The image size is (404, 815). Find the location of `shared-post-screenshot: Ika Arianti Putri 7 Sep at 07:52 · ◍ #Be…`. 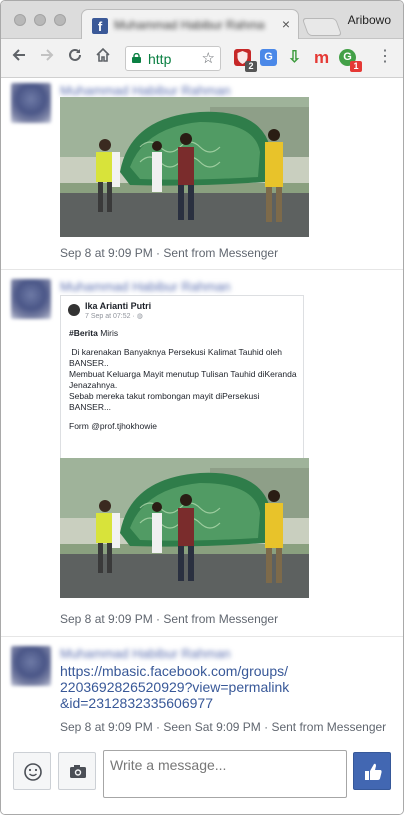

shared-post-screenshot: Ika Arianti Putri 7 Sep at 07:52 · ◍ #Be… is located at coordinates (182, 377).